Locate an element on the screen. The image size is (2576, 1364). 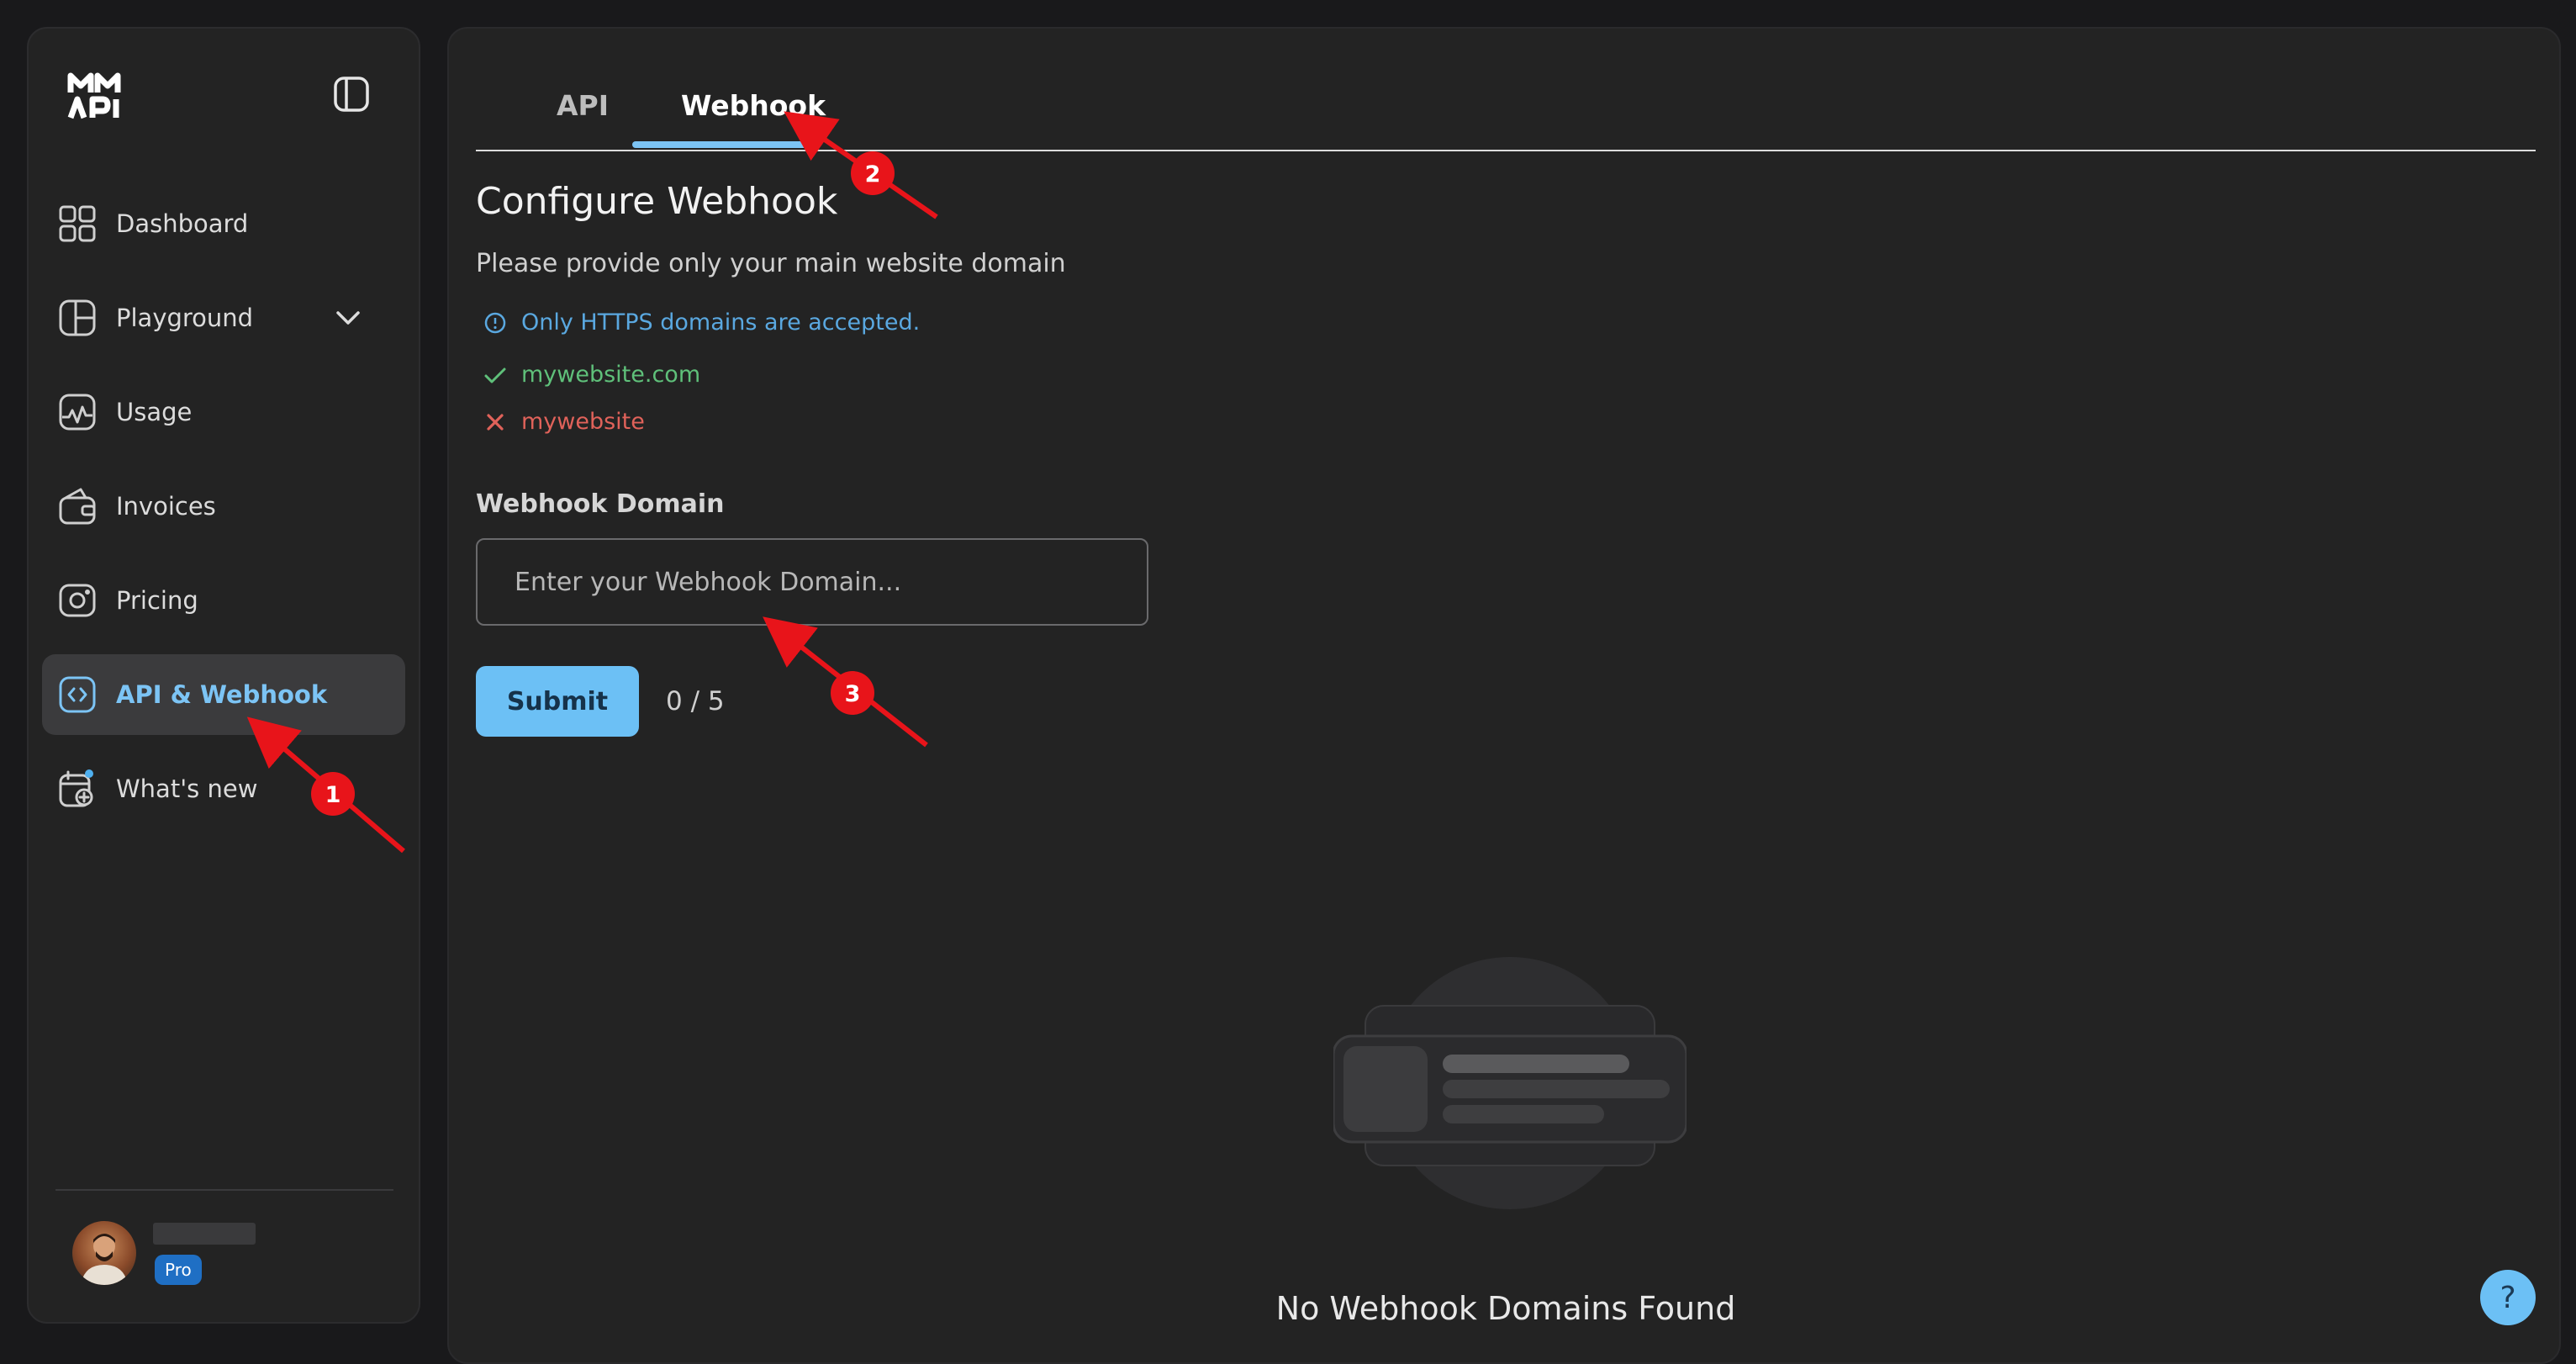
rule-https-info: Only HTTPS domains are accepted. is located at coordinates (701, 322).